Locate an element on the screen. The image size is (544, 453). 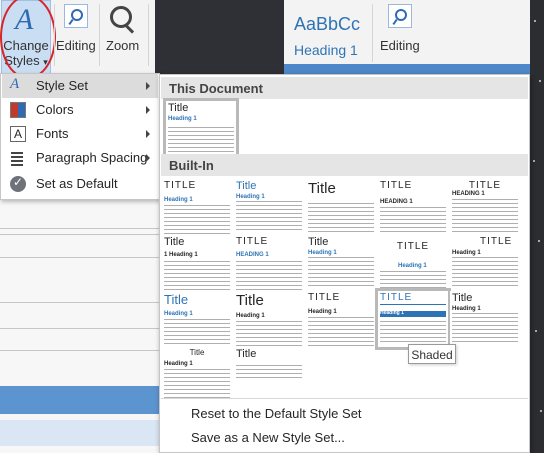
menu-item-label: Style Set is located at coordinates (62, 85).